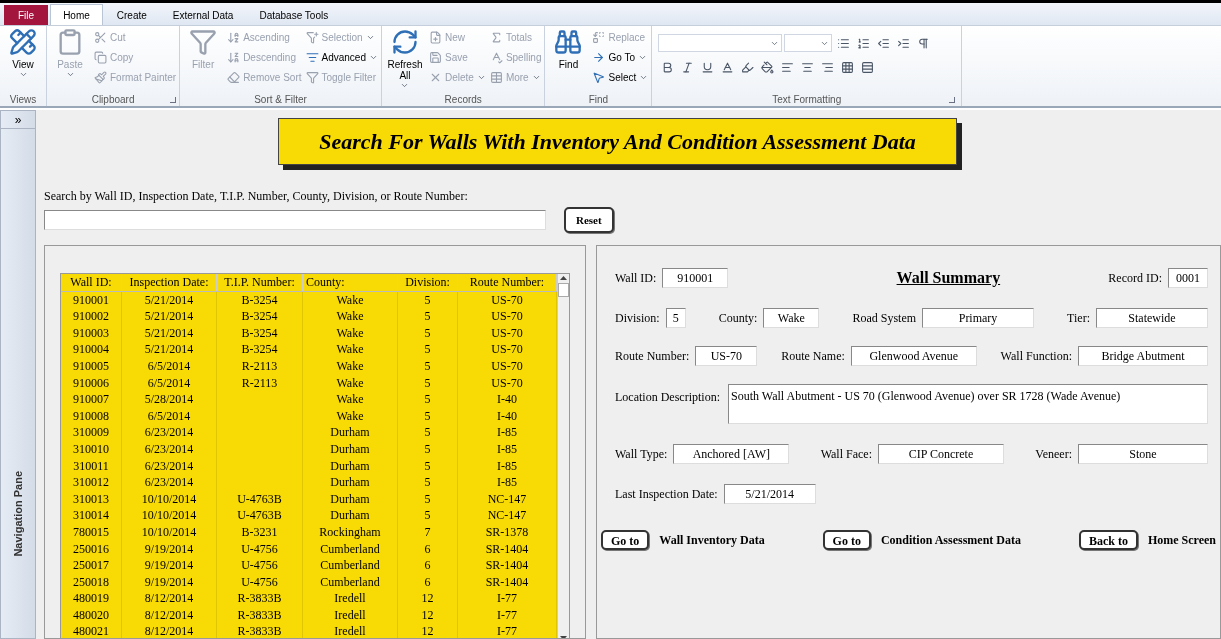  I want to click on table-cell: Rockingham, so click(350, 532).